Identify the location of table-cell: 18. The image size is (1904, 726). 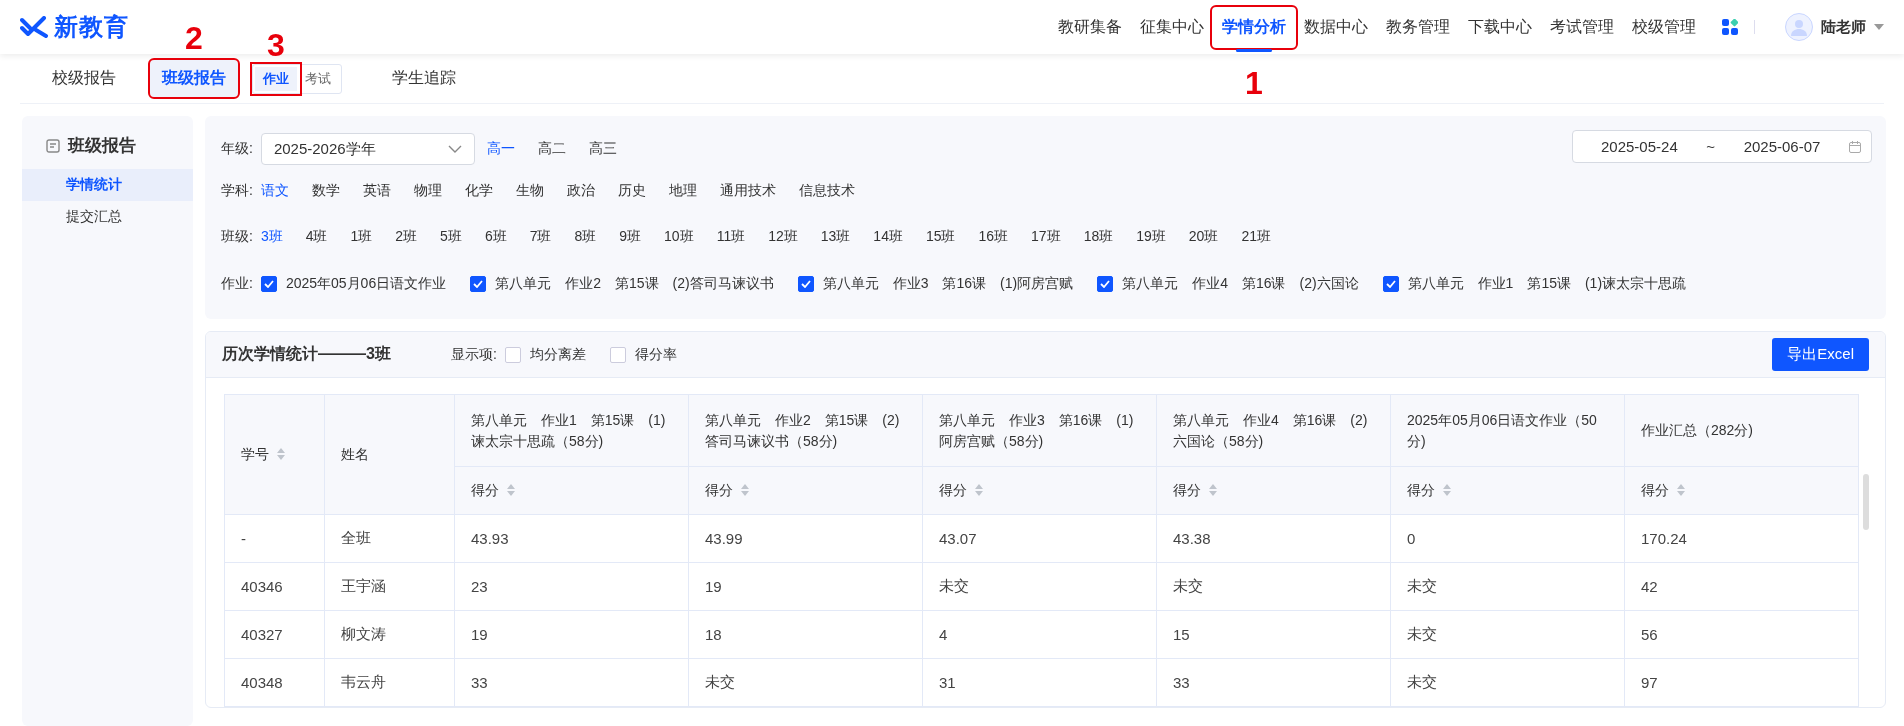
(805, 634).